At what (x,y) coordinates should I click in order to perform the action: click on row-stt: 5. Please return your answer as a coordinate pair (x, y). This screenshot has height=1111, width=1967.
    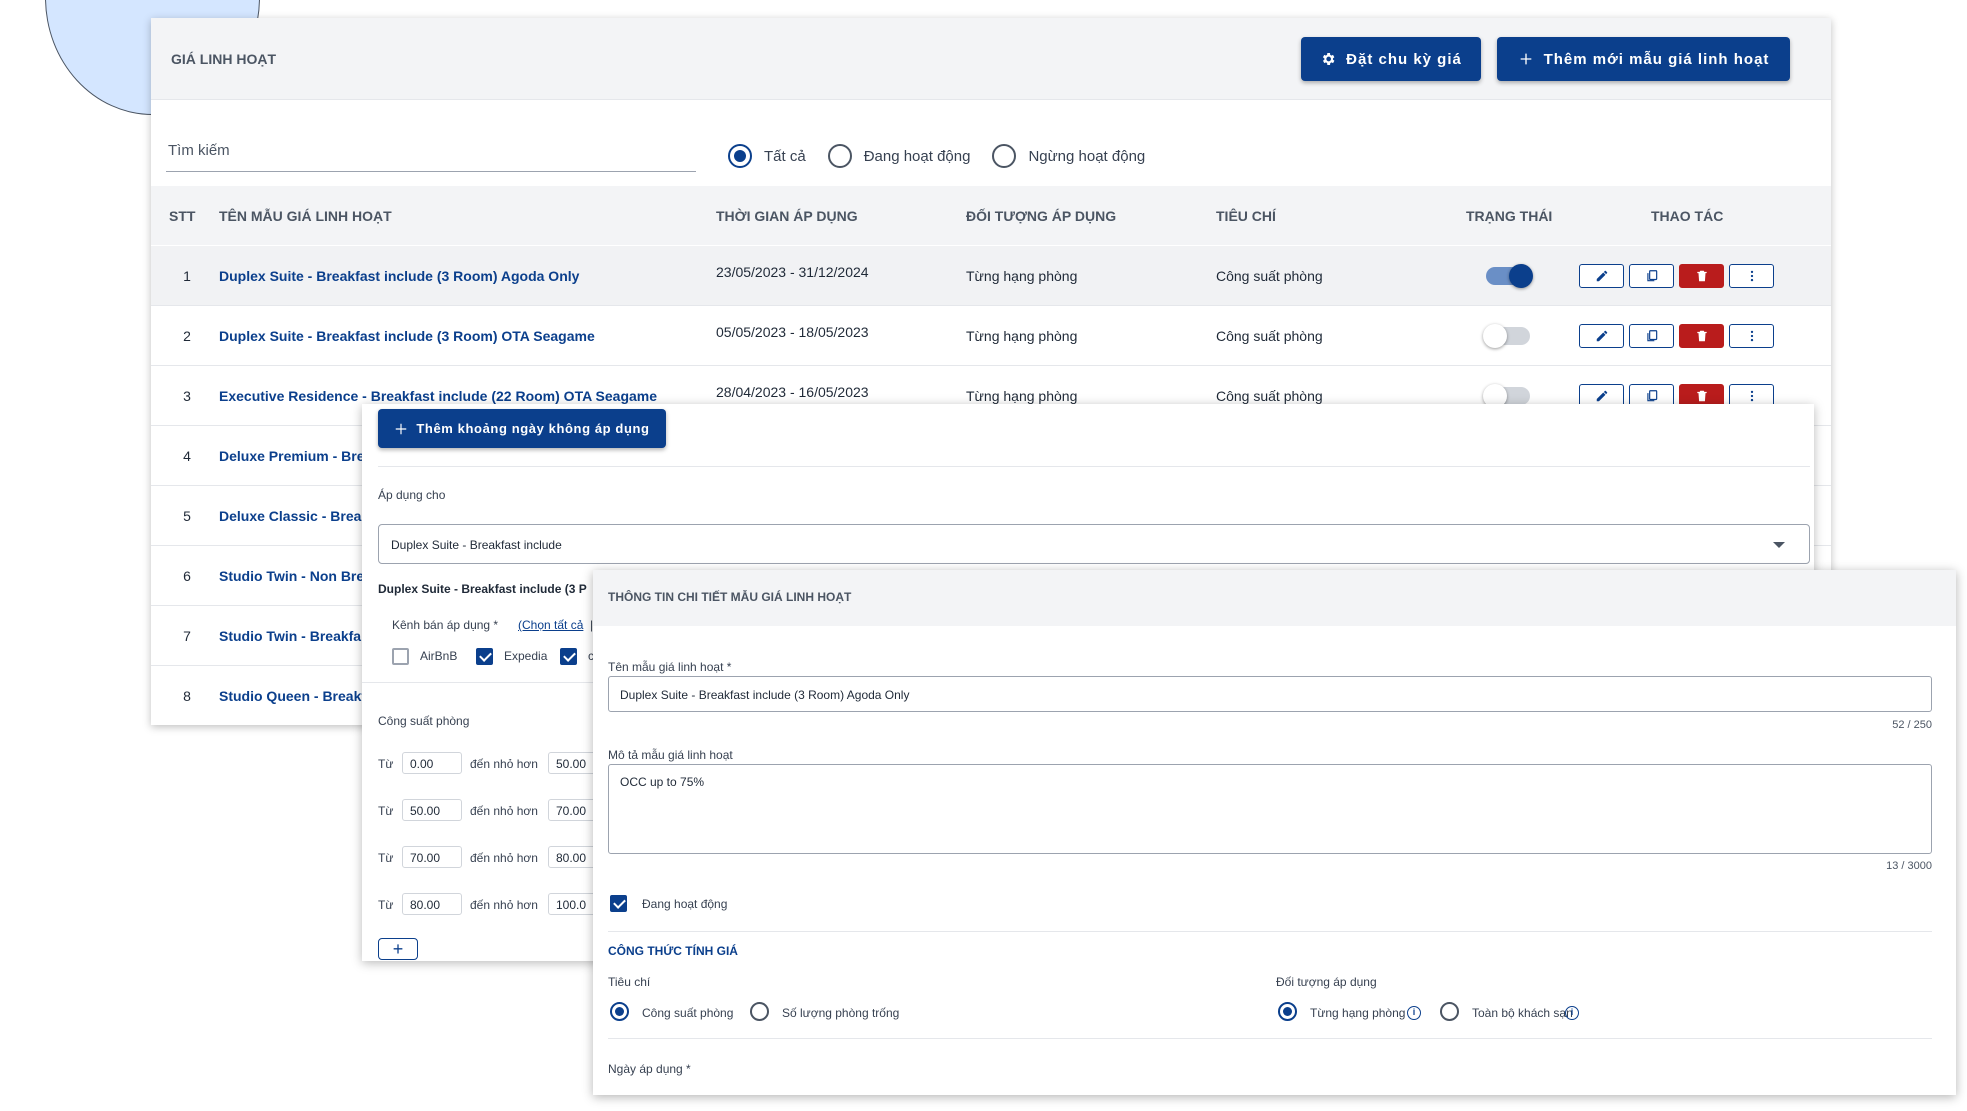
    Looking at the image, I should click on (187, 516).